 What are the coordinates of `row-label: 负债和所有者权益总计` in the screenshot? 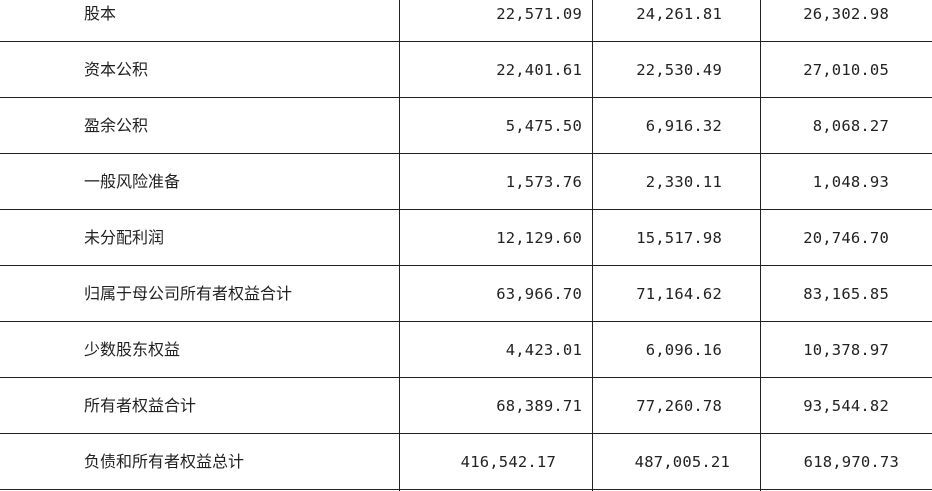 It's located at (164, 461).